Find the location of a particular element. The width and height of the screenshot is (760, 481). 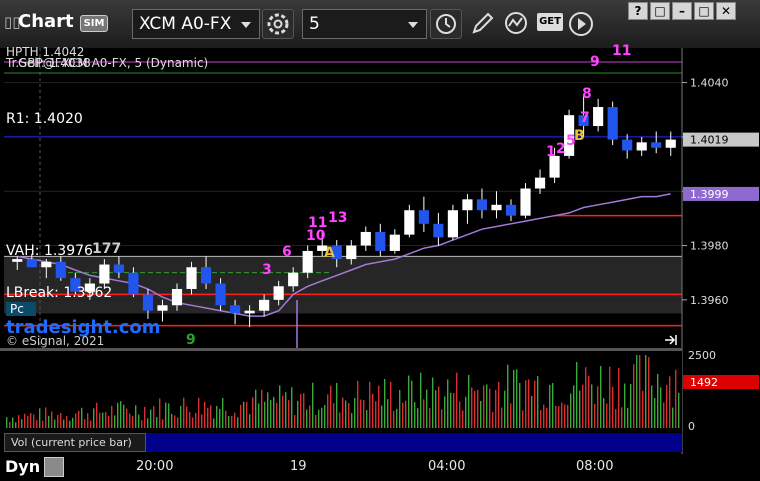

annotation-label: 10 is located at coordinates (316, 236).